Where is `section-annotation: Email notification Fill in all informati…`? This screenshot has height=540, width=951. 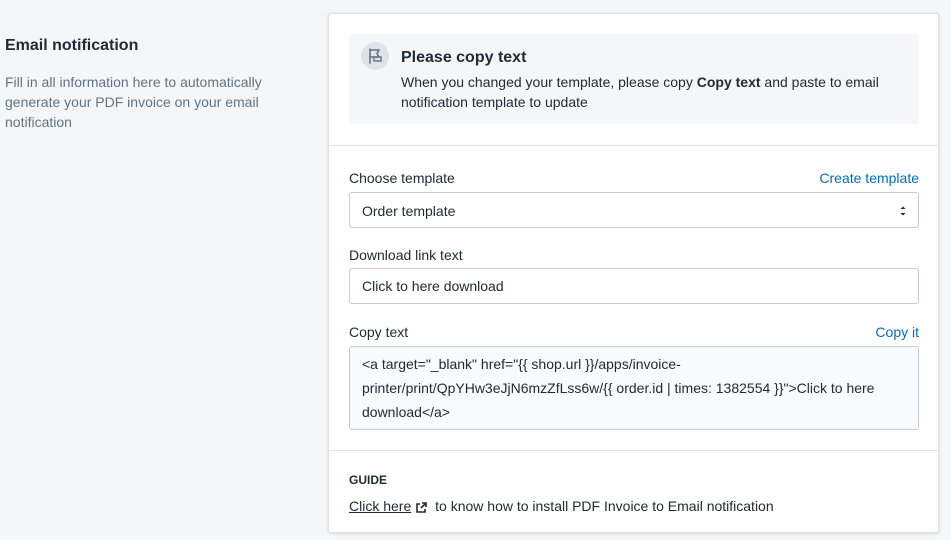
section-annotation: Email notification Fill in all informati… is located at coordinates (150, 84).